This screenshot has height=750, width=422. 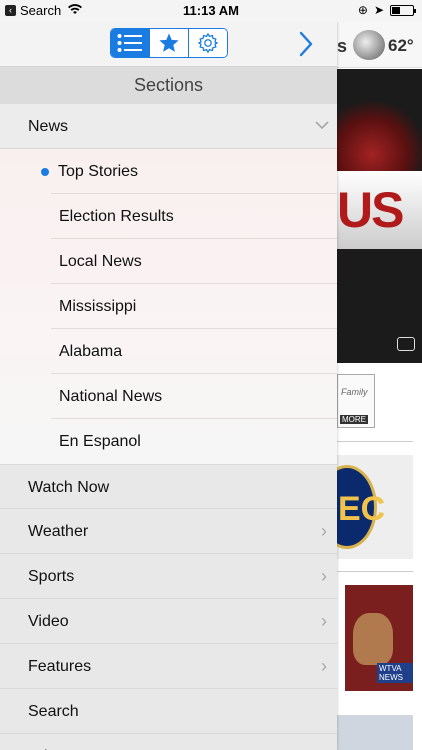 I want to click on menu-toolbar, so click(x=168, y=44).